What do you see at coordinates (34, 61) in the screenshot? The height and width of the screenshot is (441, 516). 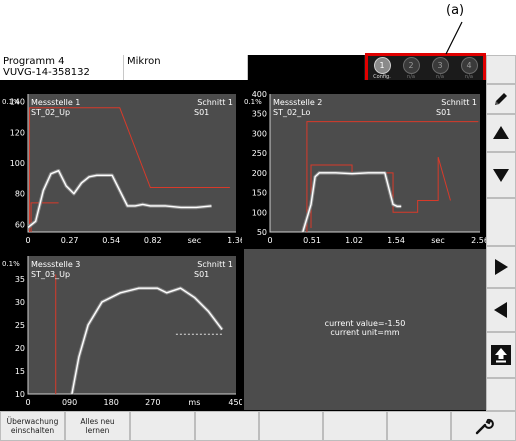 I see `program-name: Programm 4` at bounding box center [34, 61].